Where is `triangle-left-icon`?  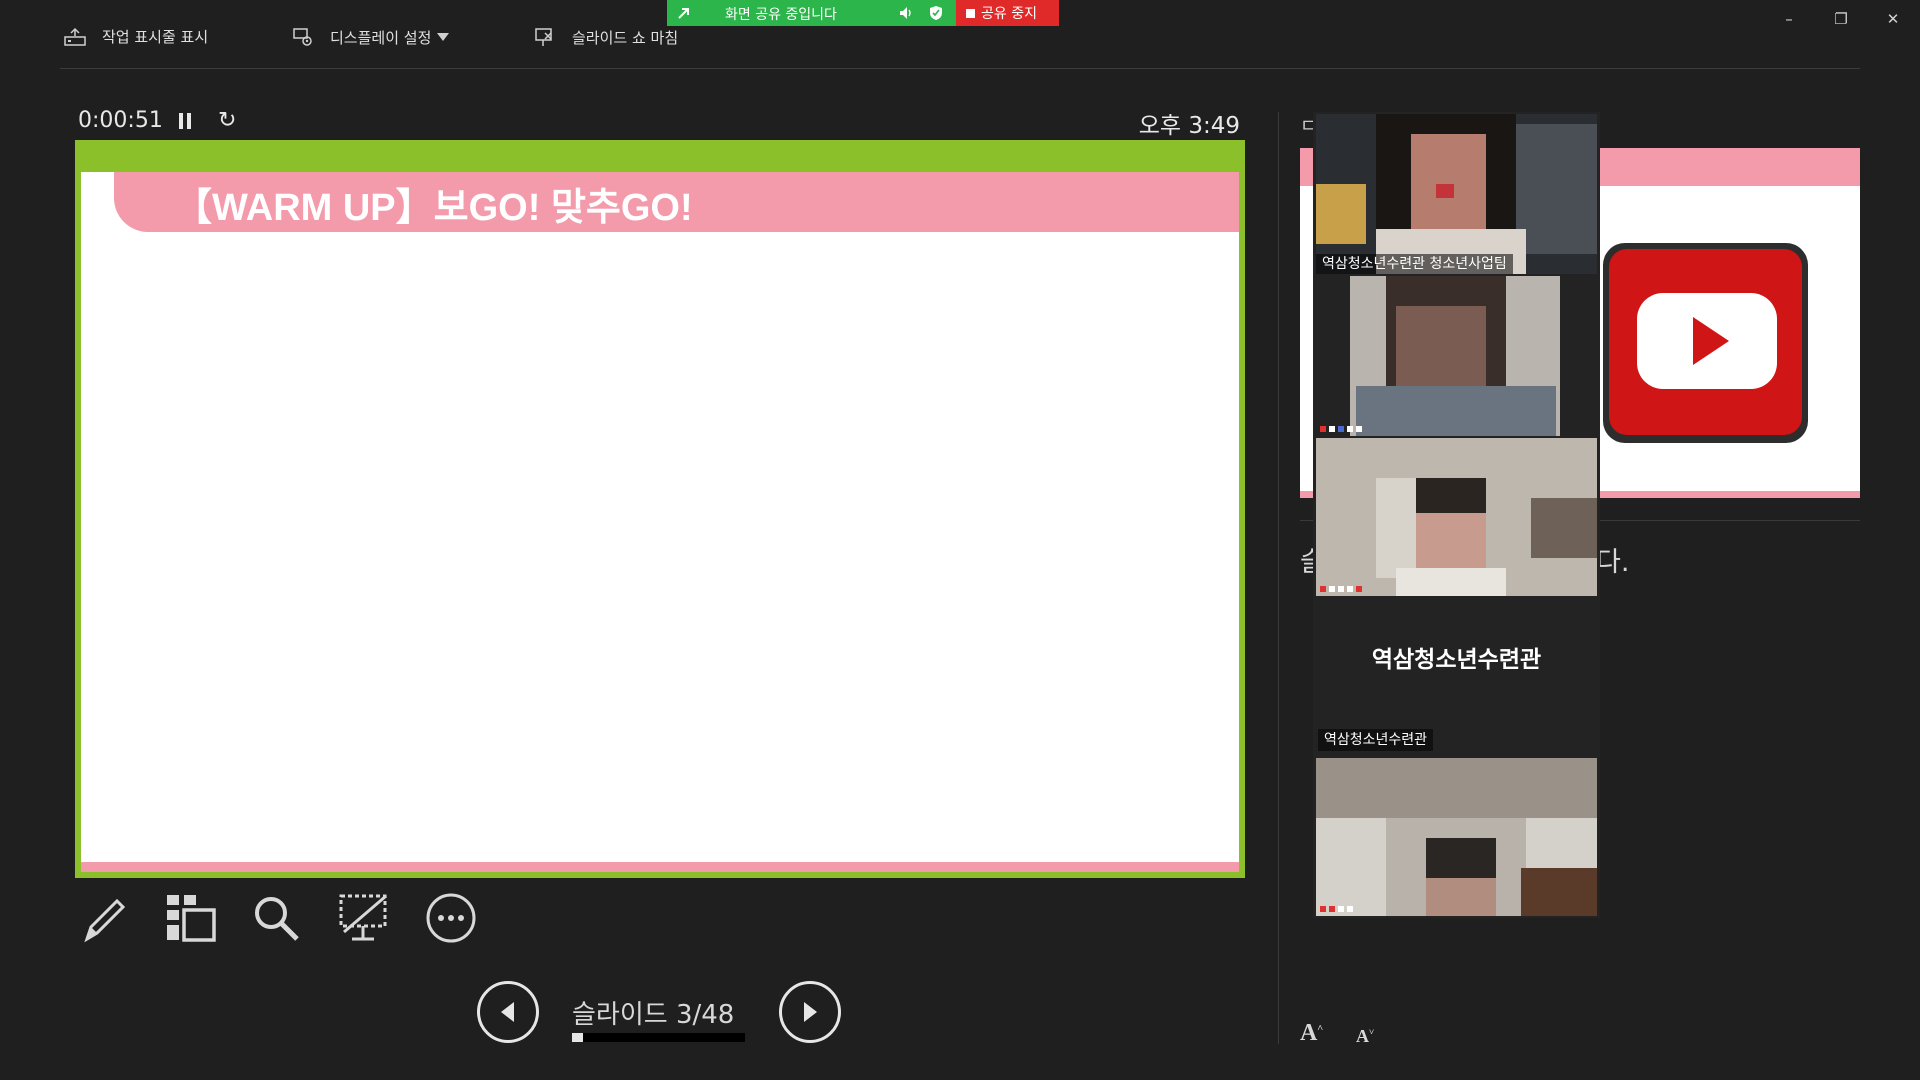
triangle-left-icon is located at coordinates (507, 1012).